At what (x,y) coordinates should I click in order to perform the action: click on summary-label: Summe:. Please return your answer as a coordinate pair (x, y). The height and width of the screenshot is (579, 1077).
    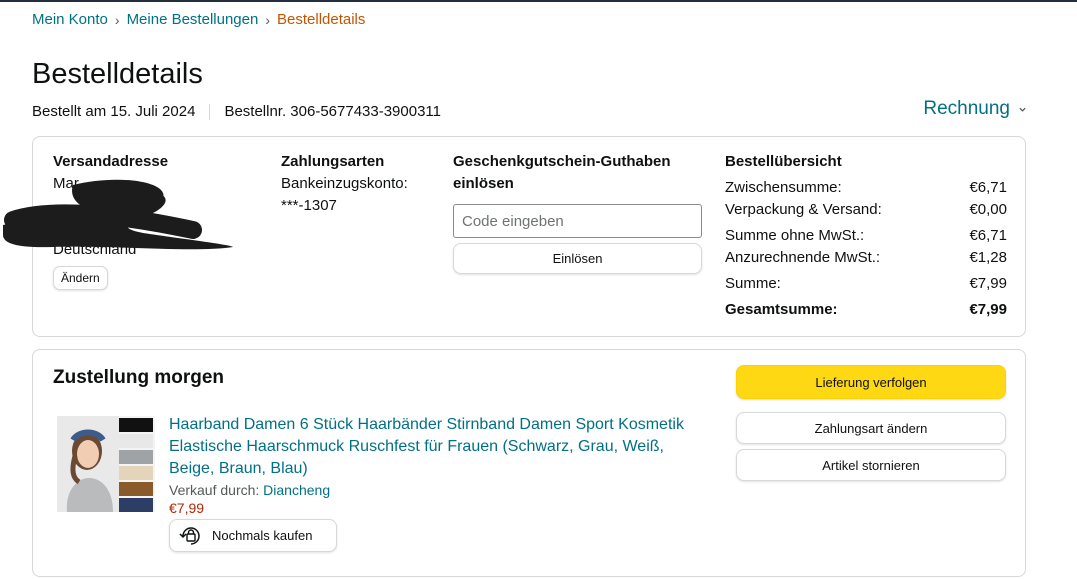
    Looking at the image, I should click on (753, 283).